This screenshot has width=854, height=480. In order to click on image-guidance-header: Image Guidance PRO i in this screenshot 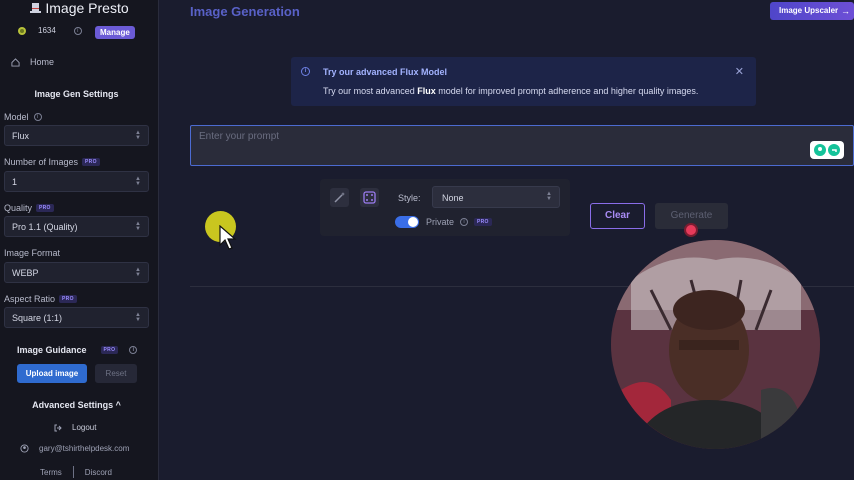, I will do `click(77, 350)`.